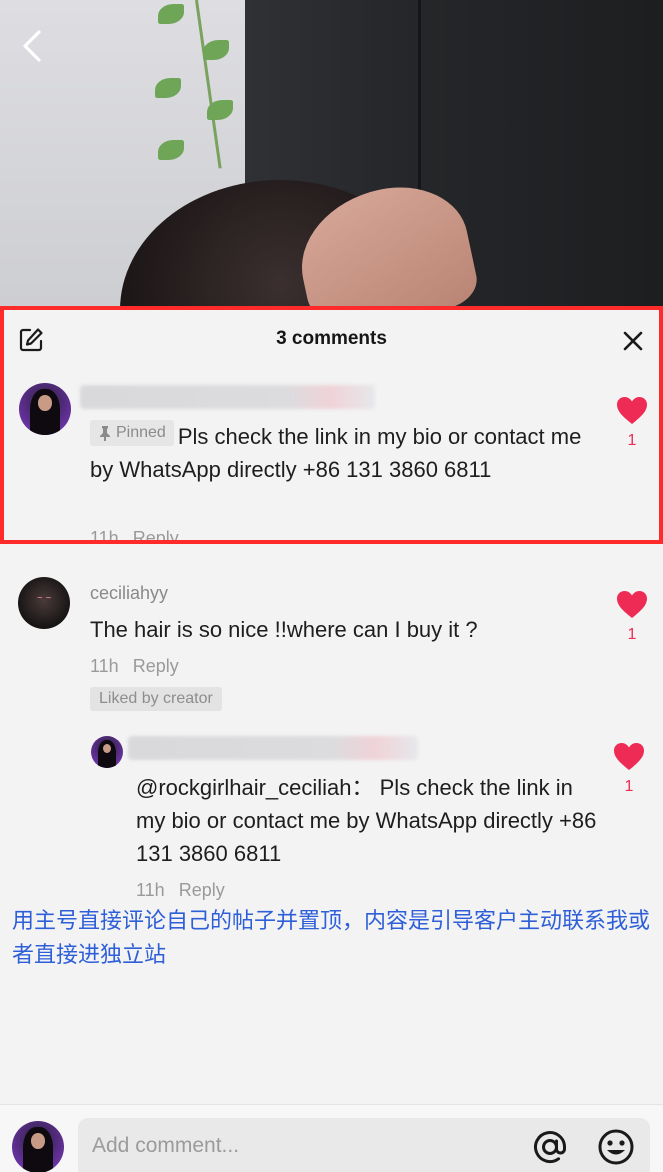 The width and height of the screenshot is (663, 1172). I want to click on comments-count-title: 3 comments, so click(331, 338).